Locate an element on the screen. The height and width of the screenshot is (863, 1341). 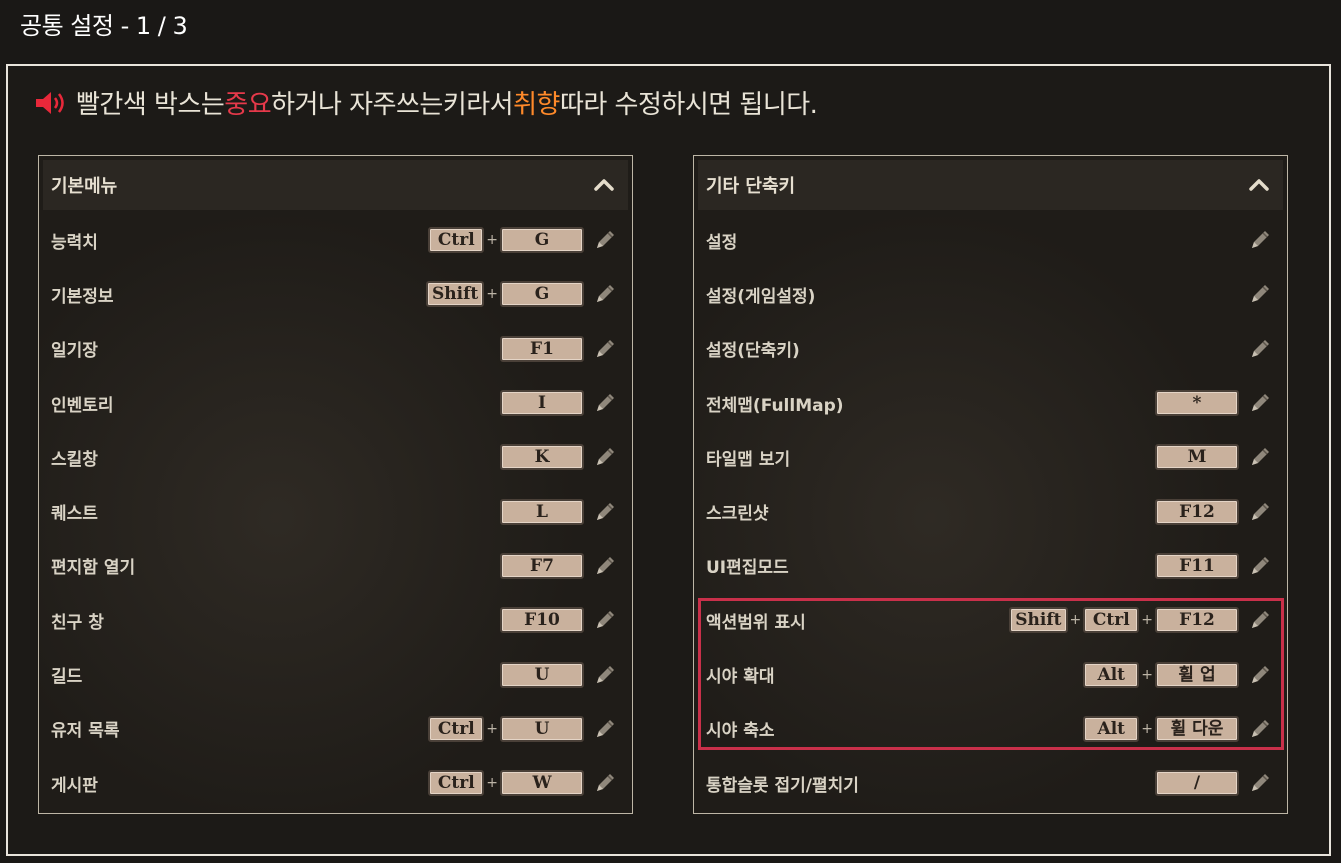
key-button: F10 is located at coordinates (542, 620).